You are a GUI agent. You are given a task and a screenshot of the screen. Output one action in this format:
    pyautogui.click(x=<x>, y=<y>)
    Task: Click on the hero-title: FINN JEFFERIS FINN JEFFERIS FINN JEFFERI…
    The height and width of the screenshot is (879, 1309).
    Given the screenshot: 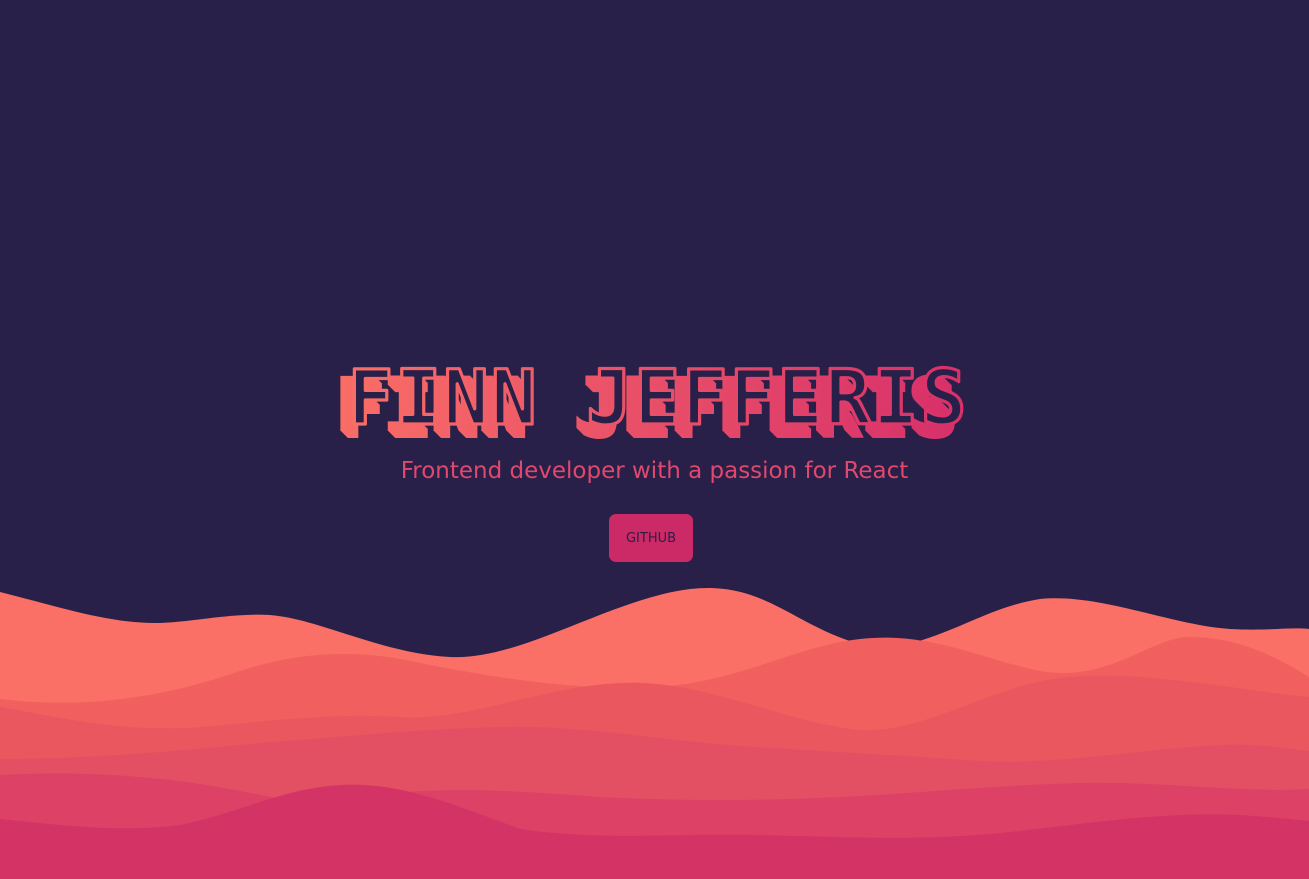 What is the action you would take?
    pyautogui.click(x=651, y=407)
    